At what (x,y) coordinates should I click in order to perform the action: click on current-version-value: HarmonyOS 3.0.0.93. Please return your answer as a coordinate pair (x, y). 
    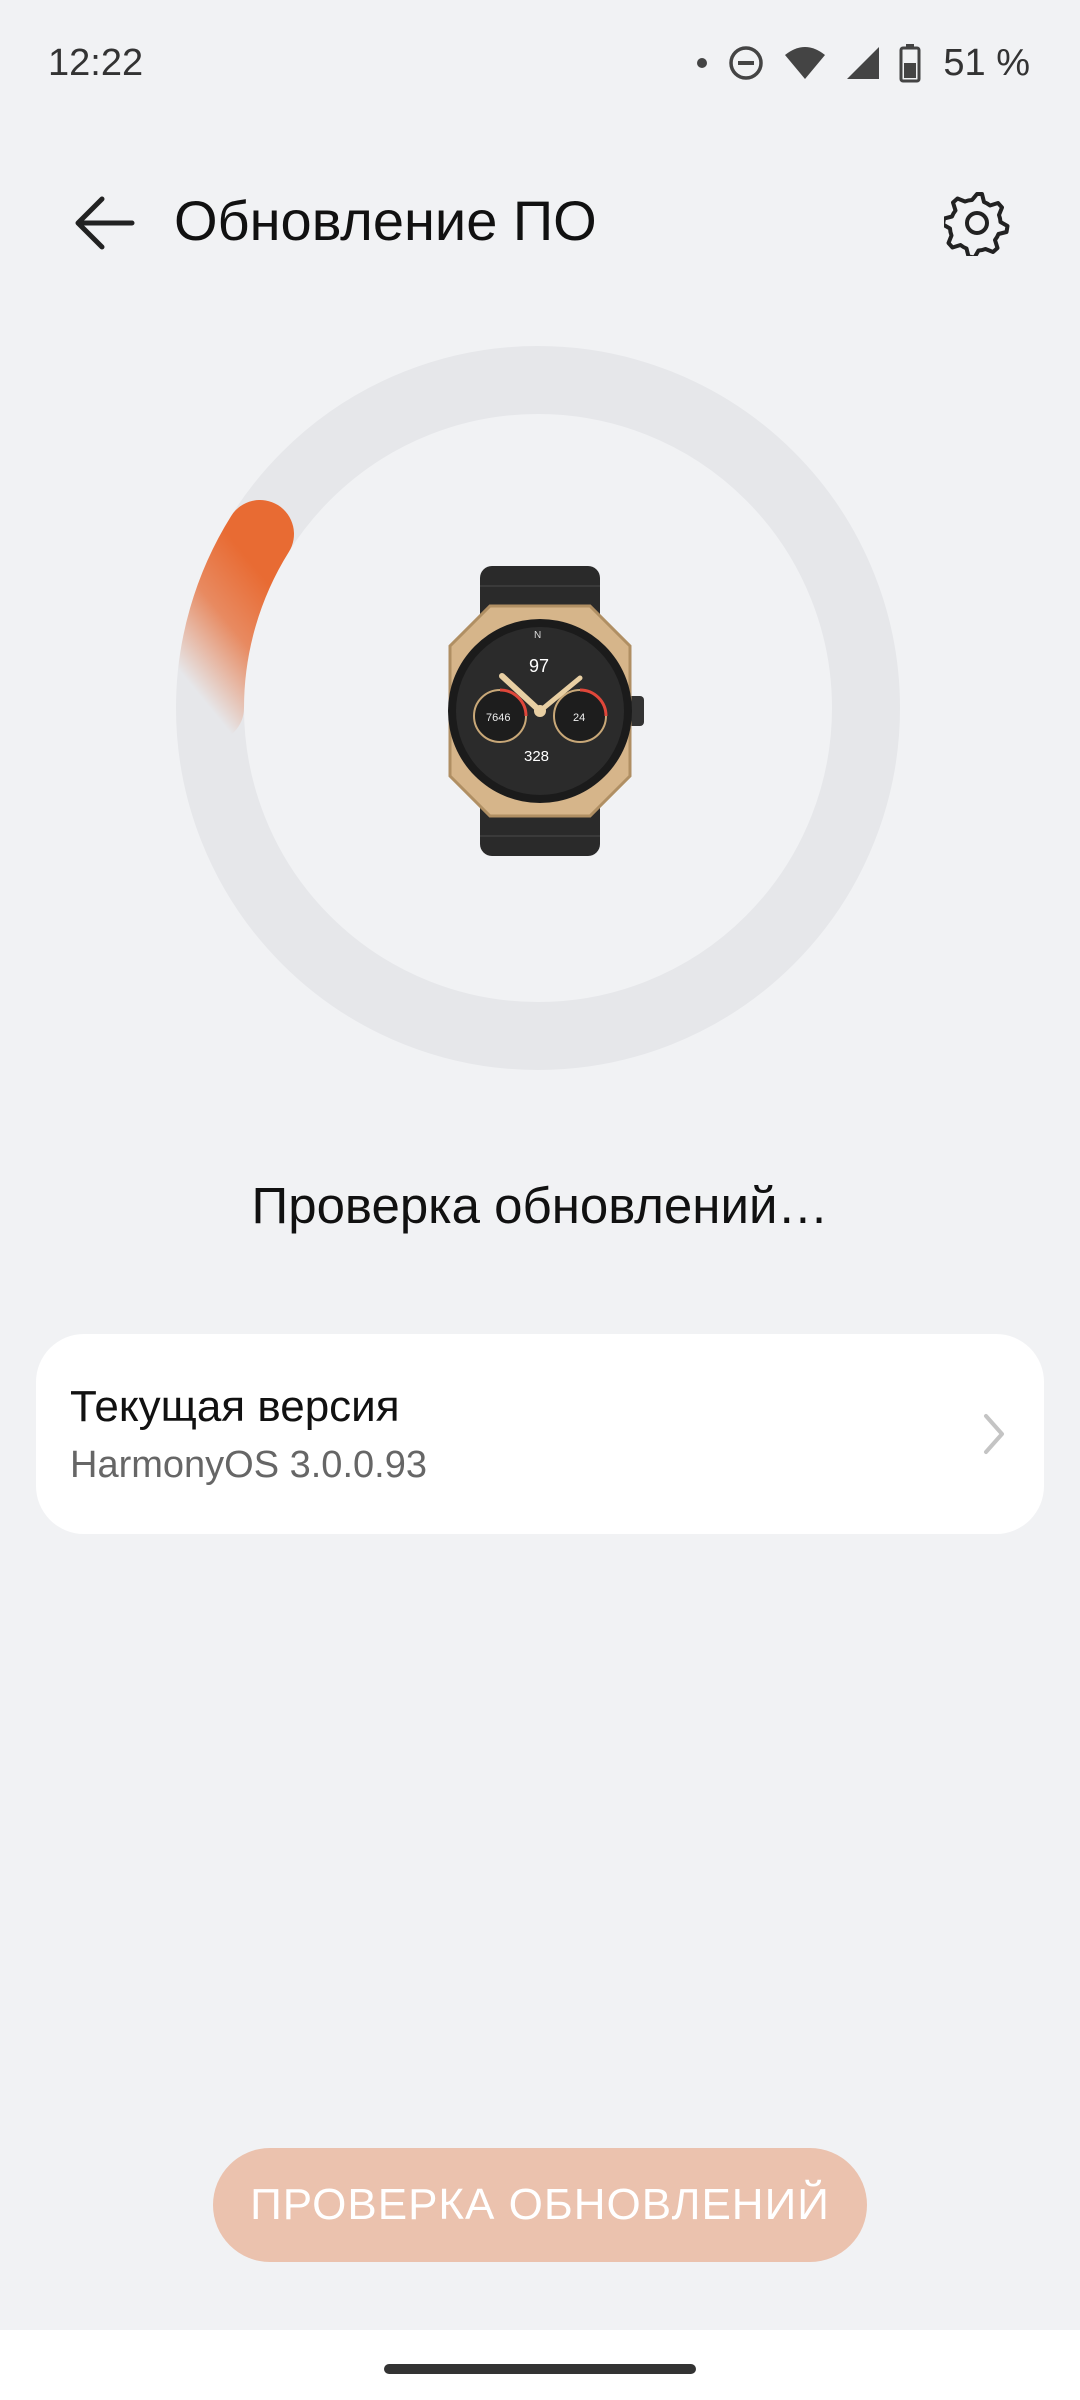
    Looking at the image, I should click on (248, 1465).